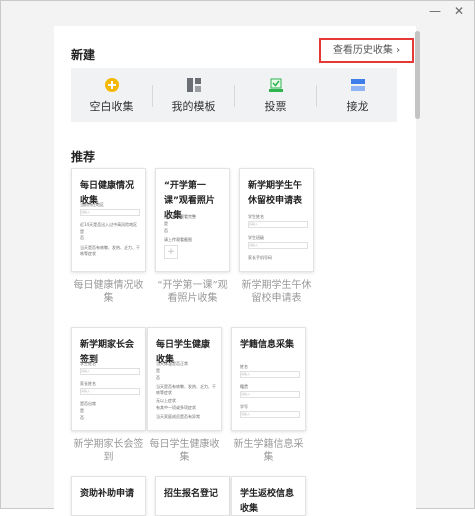  I want to click on vote-check-icon, so click(276, 85).